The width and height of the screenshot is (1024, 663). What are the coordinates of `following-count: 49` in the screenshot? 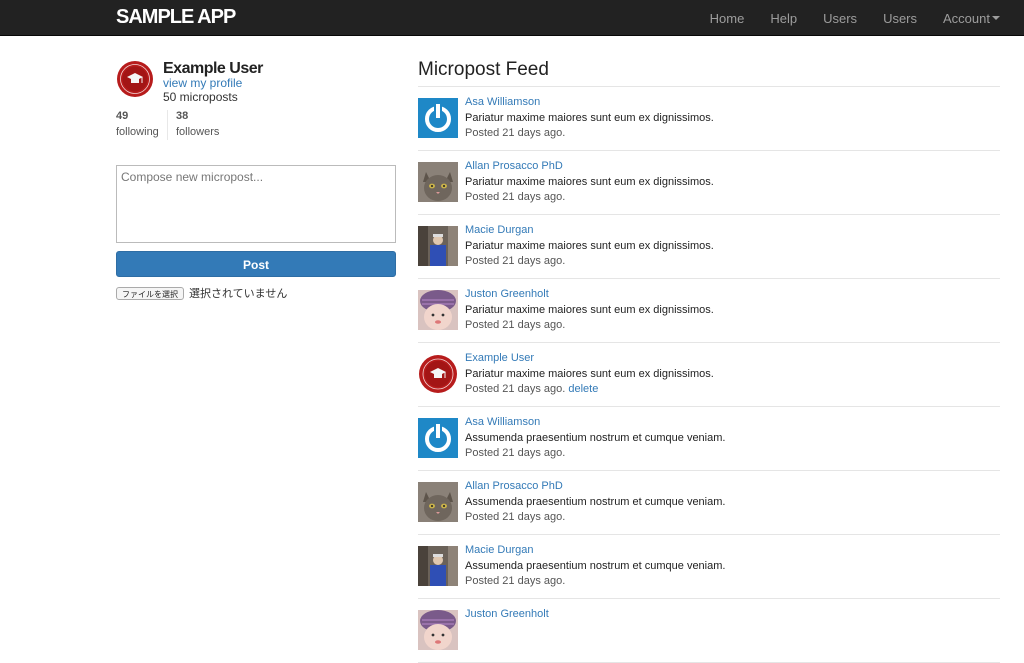 It's located at (122, 116).